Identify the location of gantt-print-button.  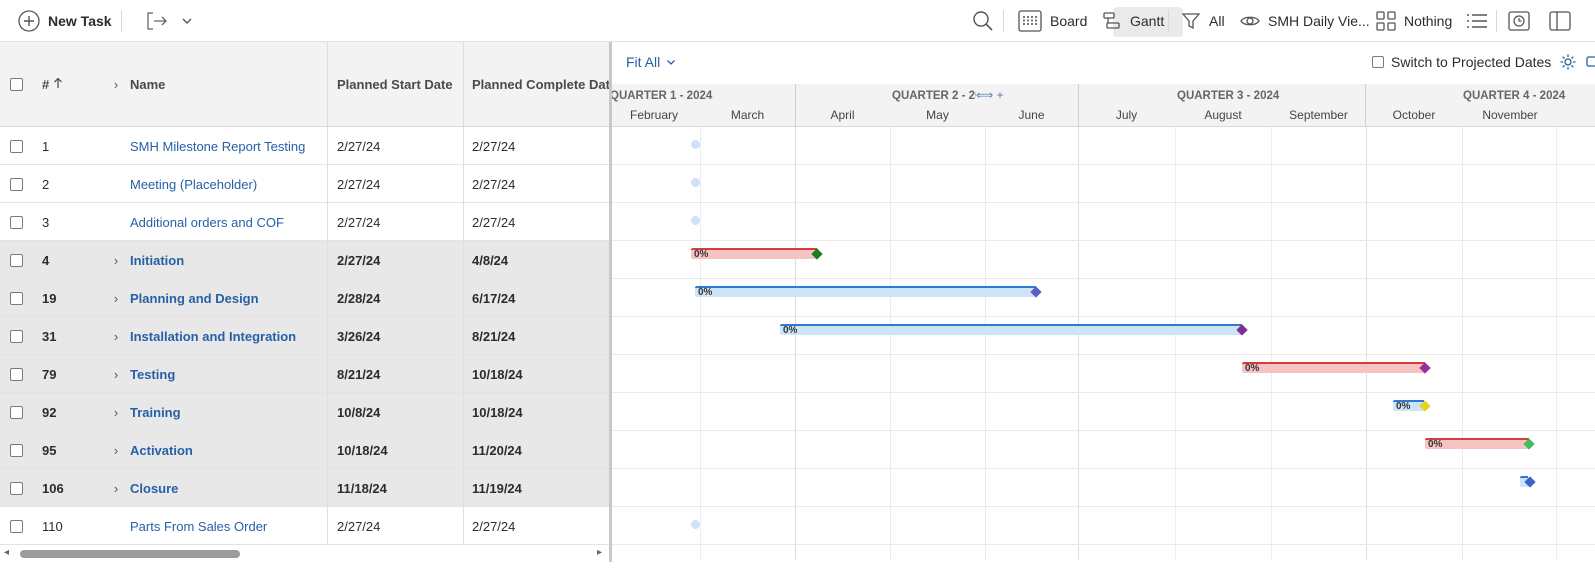
(1589, 63).